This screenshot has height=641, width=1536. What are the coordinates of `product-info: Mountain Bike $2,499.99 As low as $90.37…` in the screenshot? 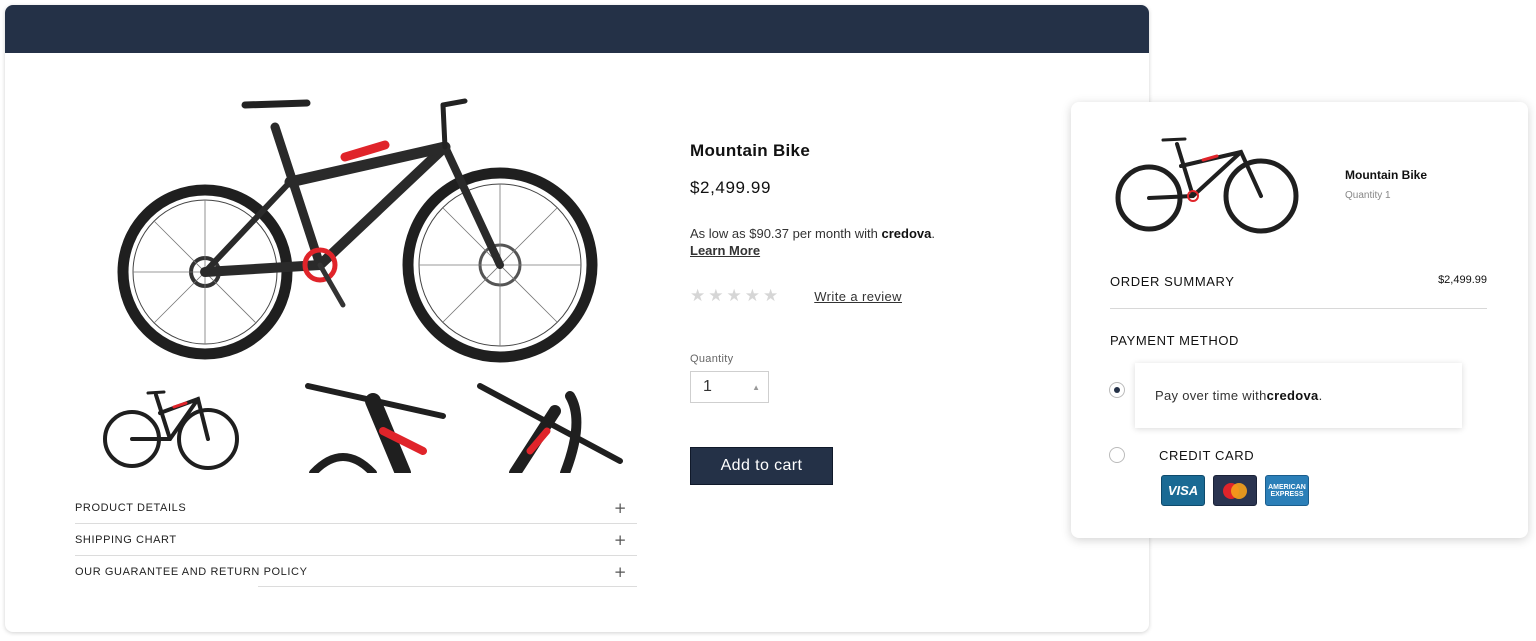 It's located at (860, 313).